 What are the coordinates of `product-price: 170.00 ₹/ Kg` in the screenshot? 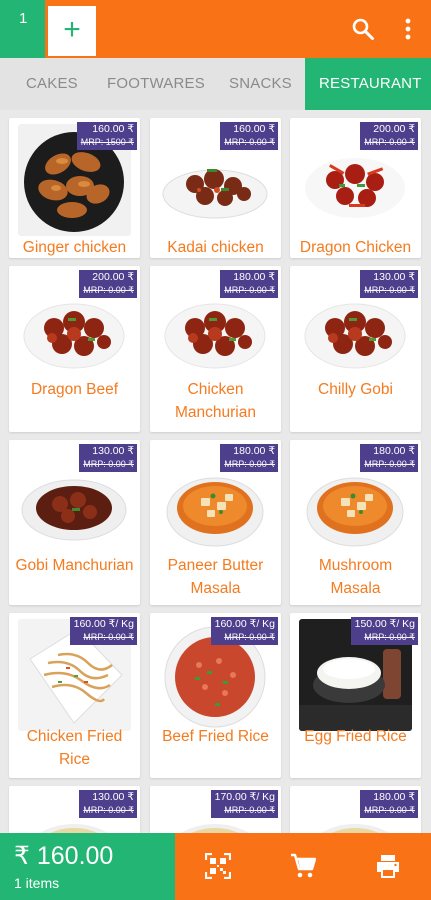 It's located at (244, 797).